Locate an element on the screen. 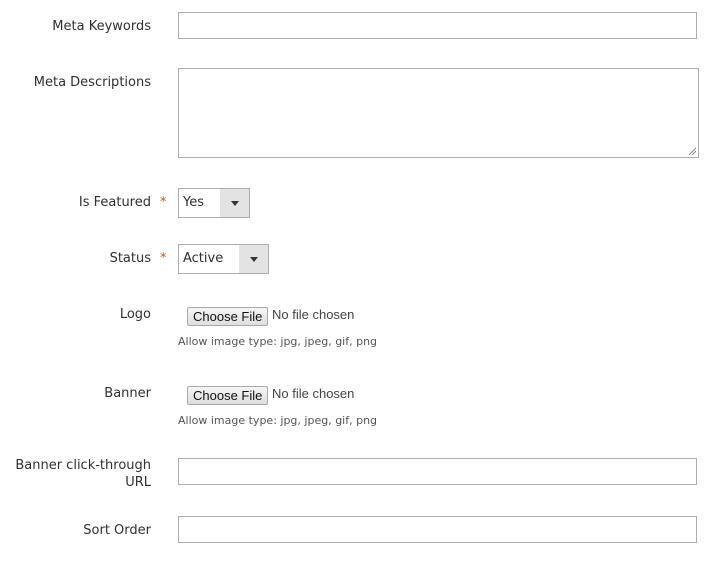 This screenshot has height=565, width=707. meta-descriptions-textarea is located at coordinates (438, 113).